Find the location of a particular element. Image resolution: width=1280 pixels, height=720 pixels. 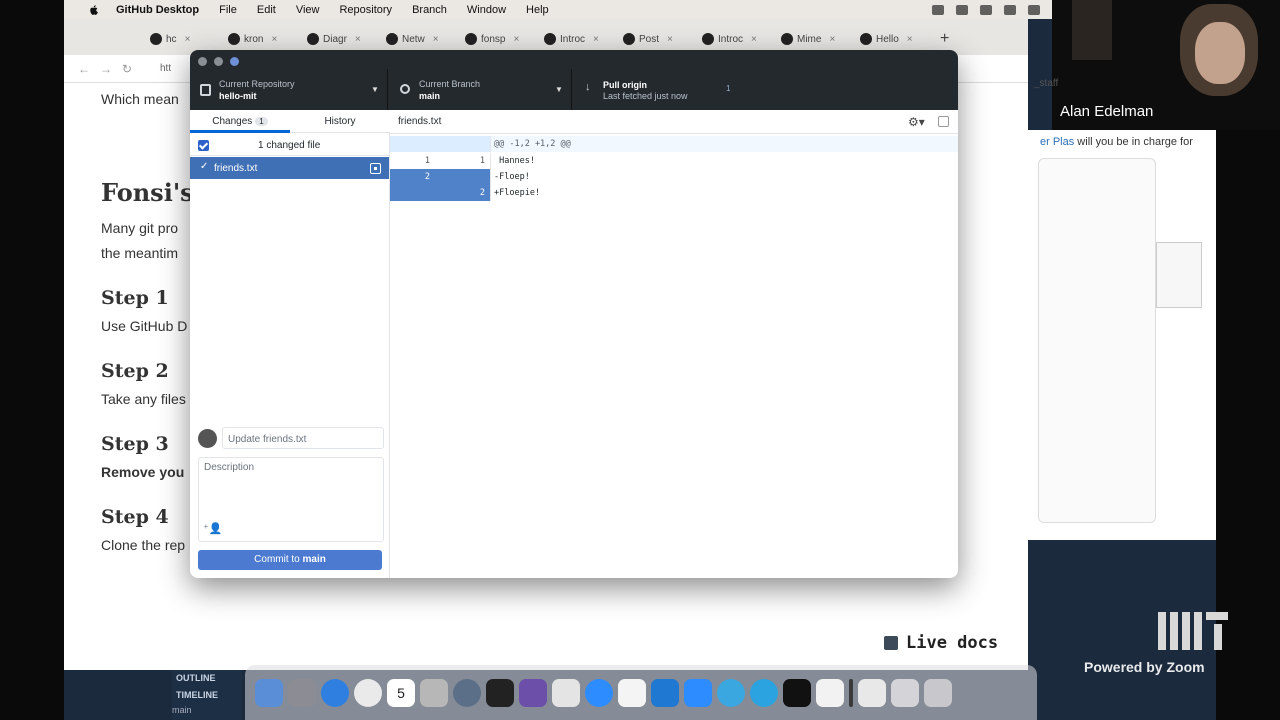

terminal-icon is located at coordinates (500, 692).